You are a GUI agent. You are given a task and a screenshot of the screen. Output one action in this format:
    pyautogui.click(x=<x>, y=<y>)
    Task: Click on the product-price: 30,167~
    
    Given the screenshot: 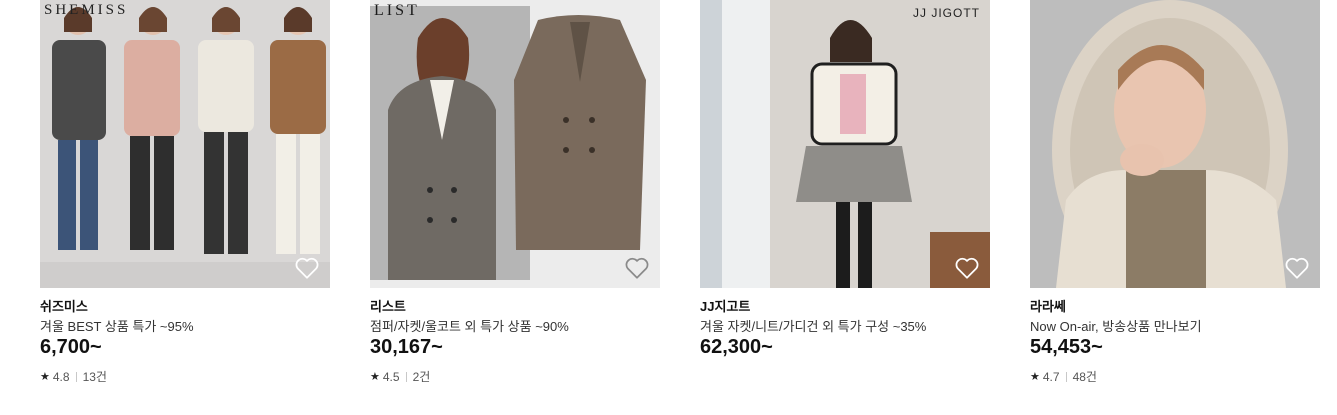 What is the action you would take?
    pyautogui.click(x=406, y=347)
    